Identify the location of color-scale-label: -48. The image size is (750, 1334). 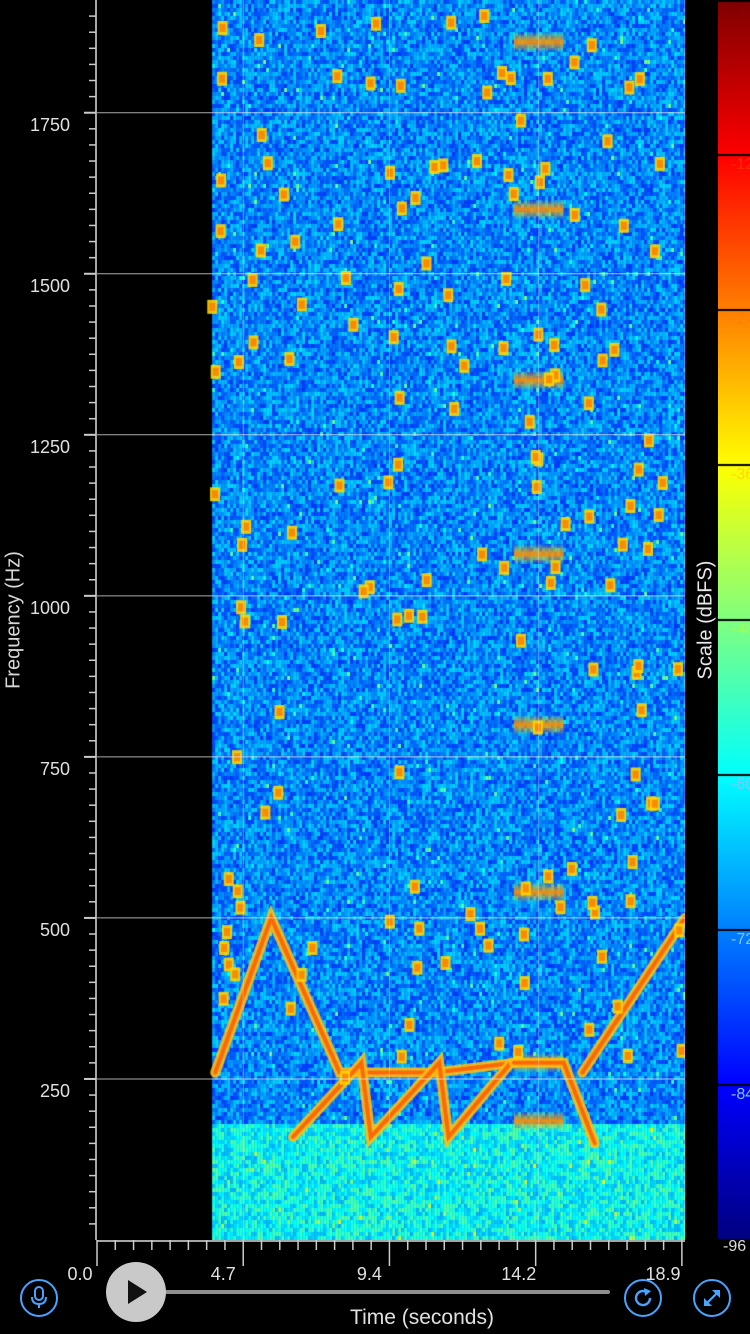
(740, 629).